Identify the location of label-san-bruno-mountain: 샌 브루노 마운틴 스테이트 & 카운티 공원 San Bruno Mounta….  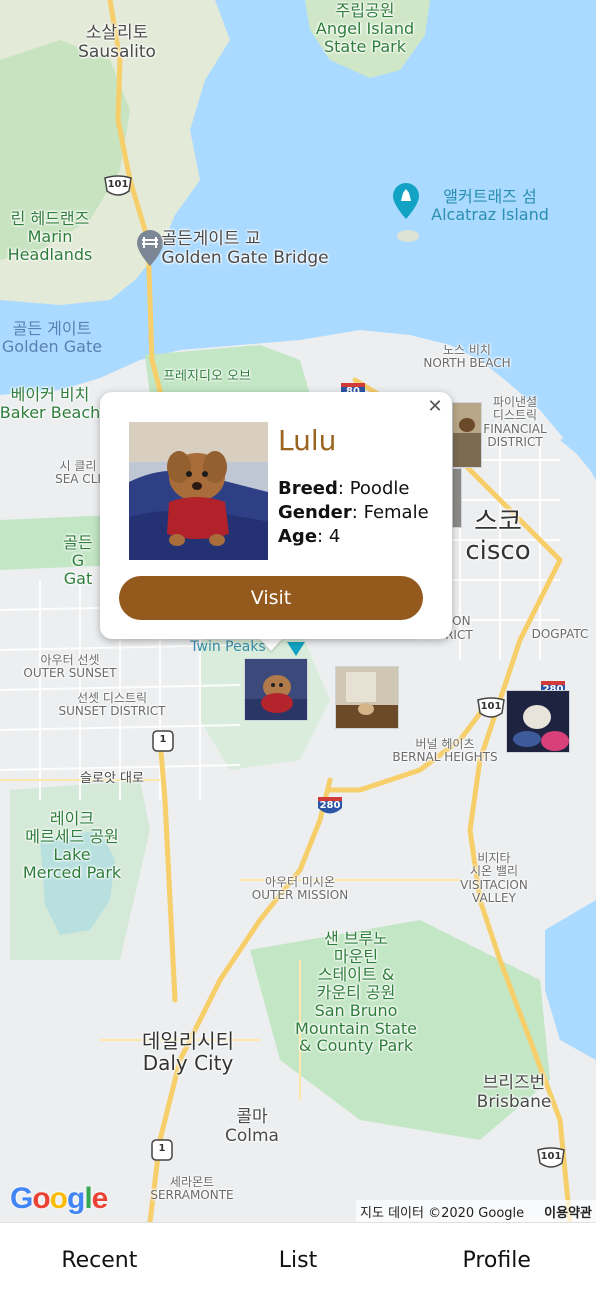
(356, 992).